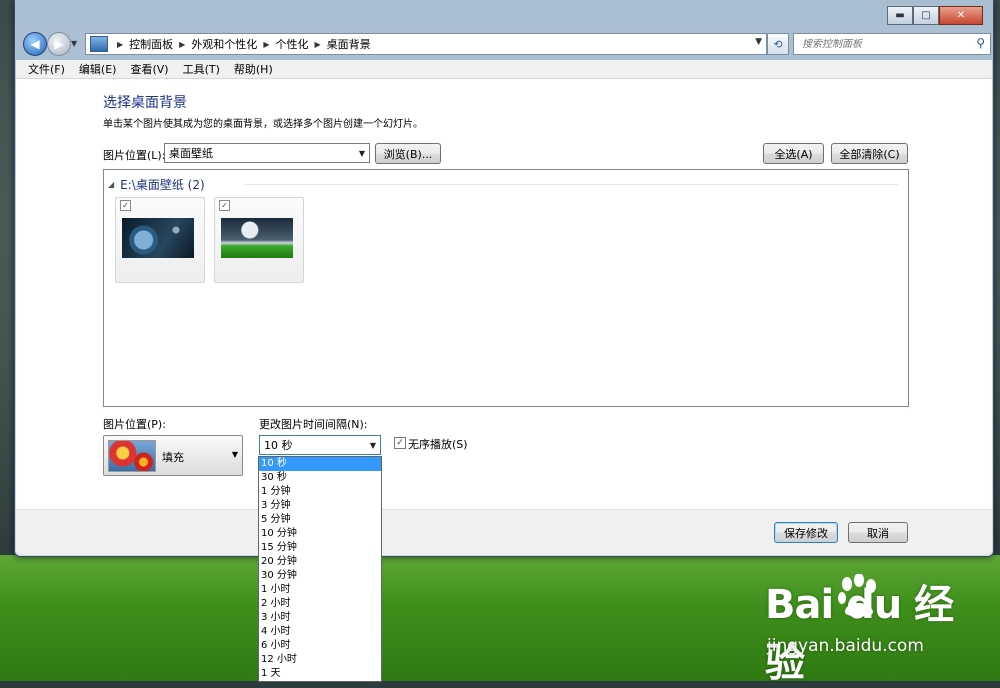  What do you see at coordinates (99, 44) in the screenshot?
I see `control-panel-icon` at bounding box center [99, 44].